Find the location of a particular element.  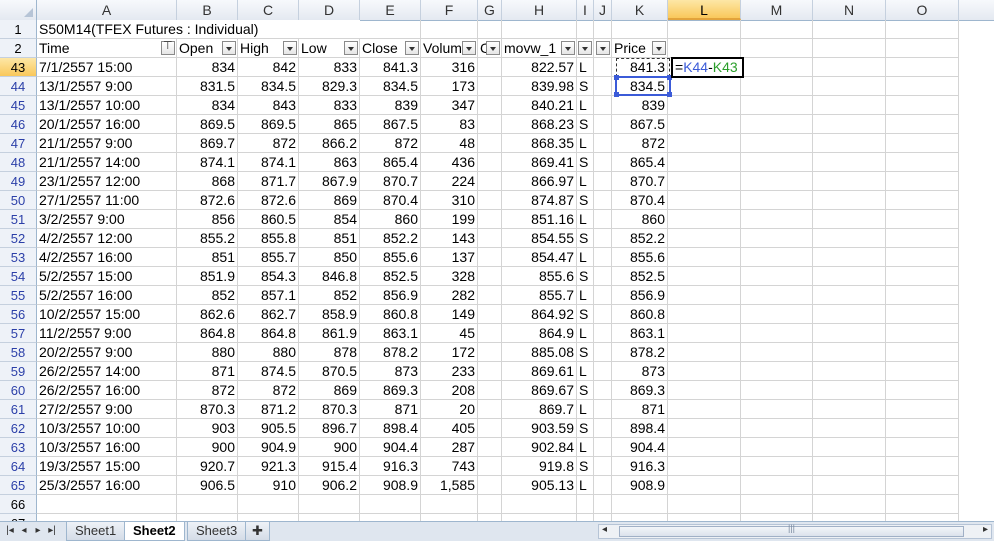

cell-a46: 20/1/2557 16:00 is located at coordinates (107, 124).